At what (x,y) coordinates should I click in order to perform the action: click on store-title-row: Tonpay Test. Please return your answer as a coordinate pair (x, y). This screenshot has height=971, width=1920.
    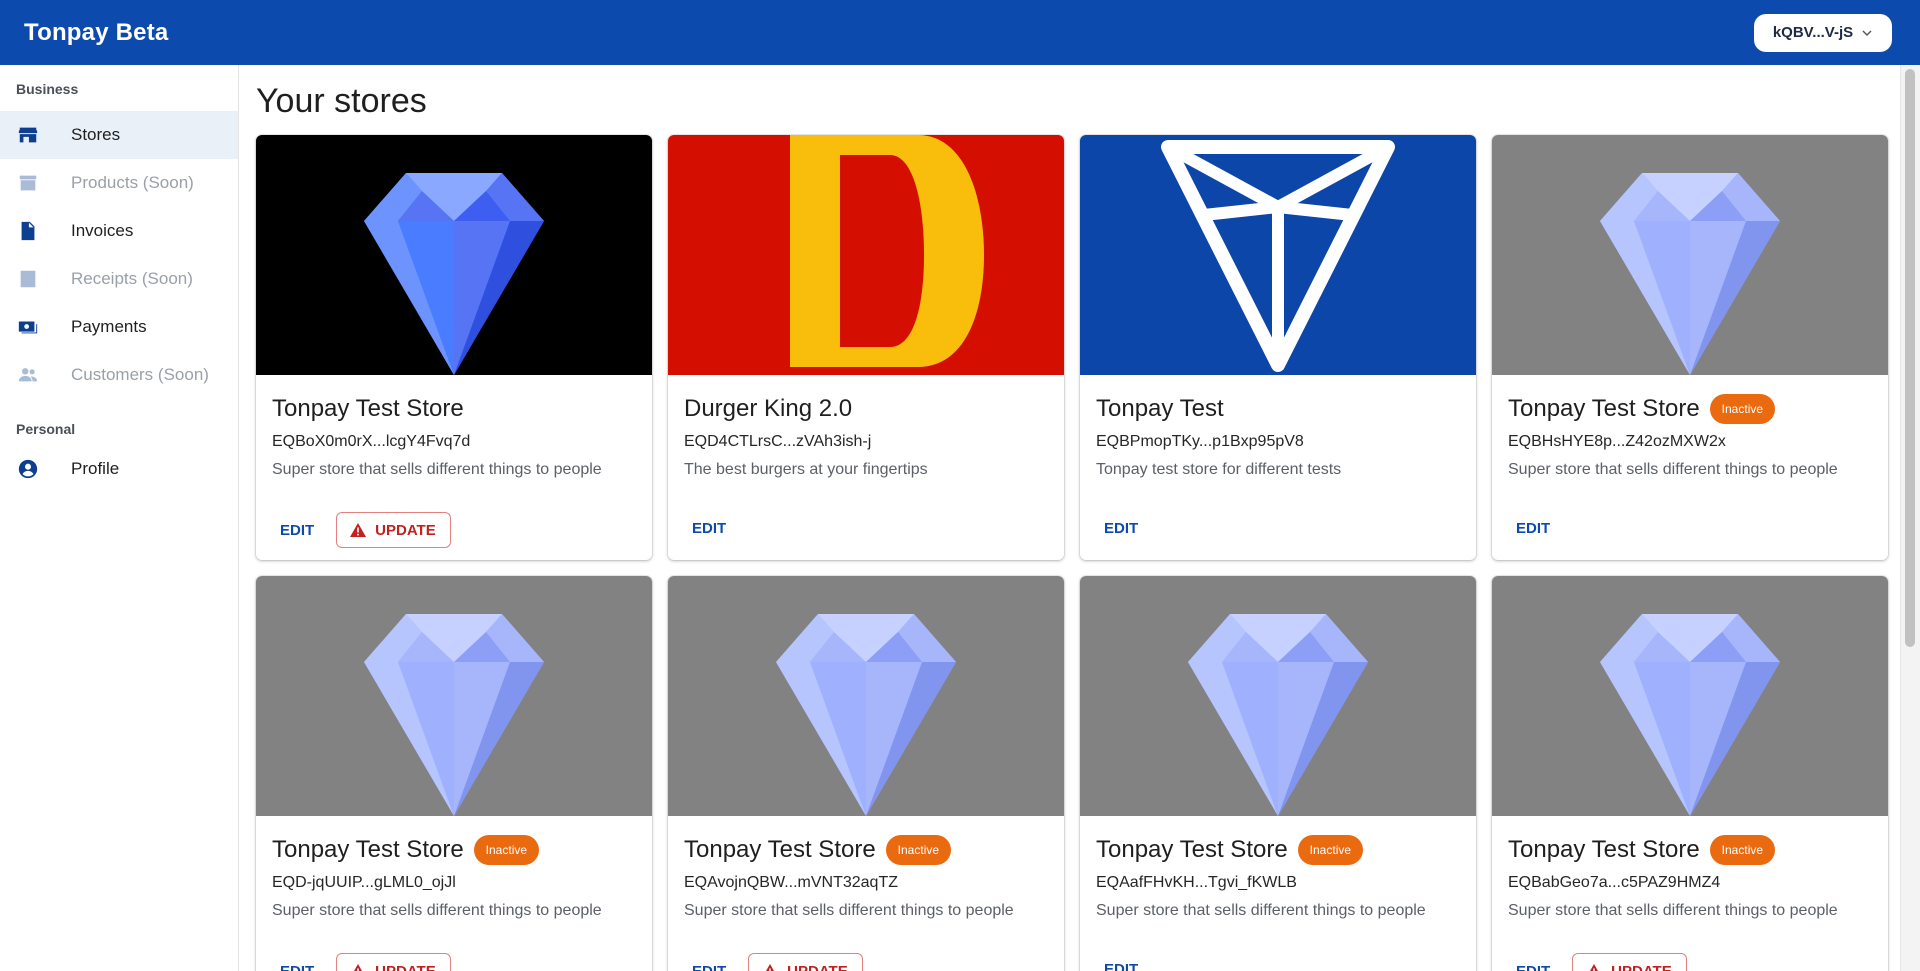
    Looking at the image, I should click on (1278, 400).